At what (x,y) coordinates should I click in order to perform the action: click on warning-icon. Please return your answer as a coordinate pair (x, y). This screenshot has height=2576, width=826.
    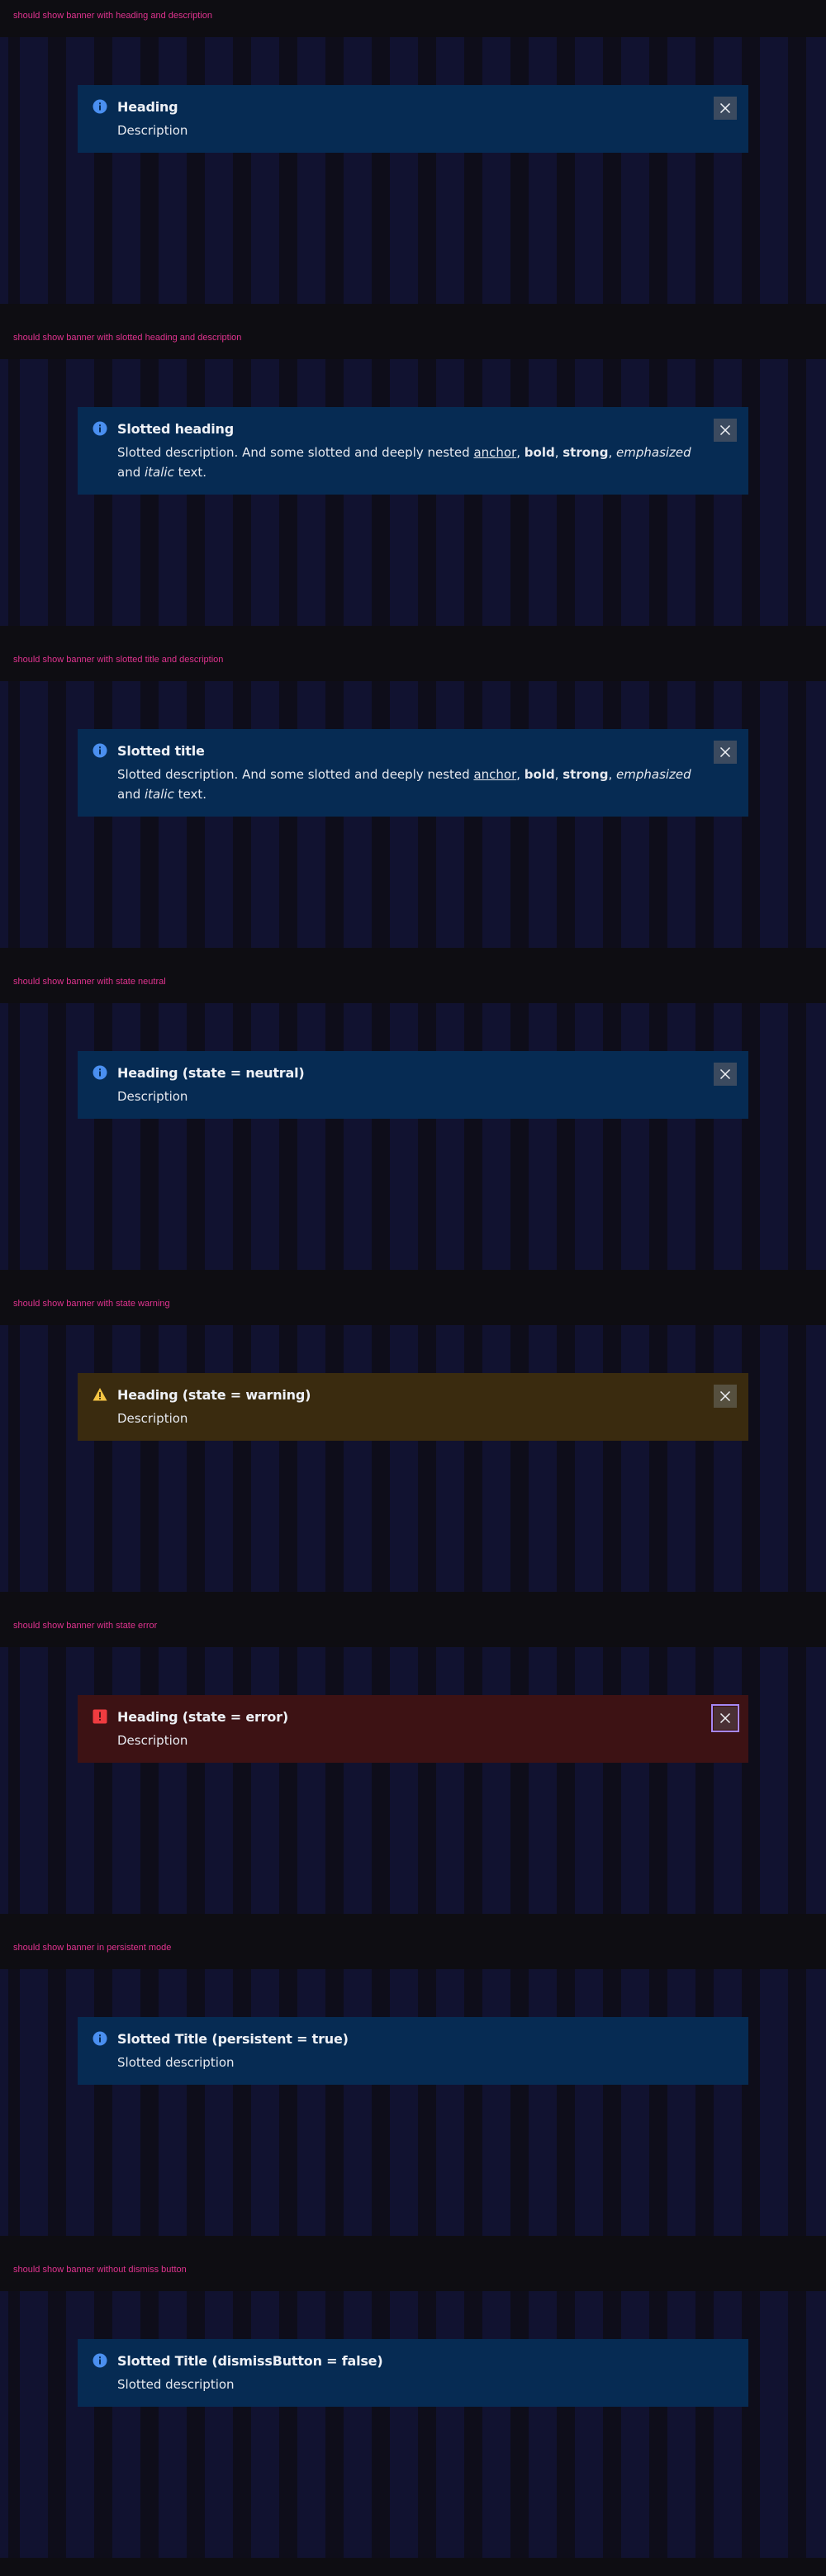
    Looking at the image, I should click on (100, 1394).